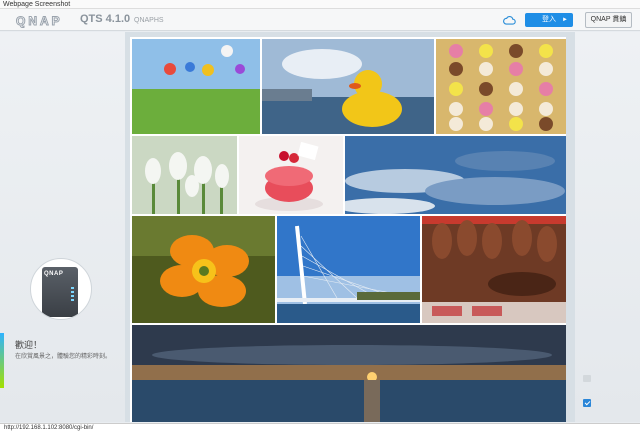 The image size is (640, 433). Describe the element at coordinates (348, 269) in the screenshot. I see `photo-cable-bridge` at that location.